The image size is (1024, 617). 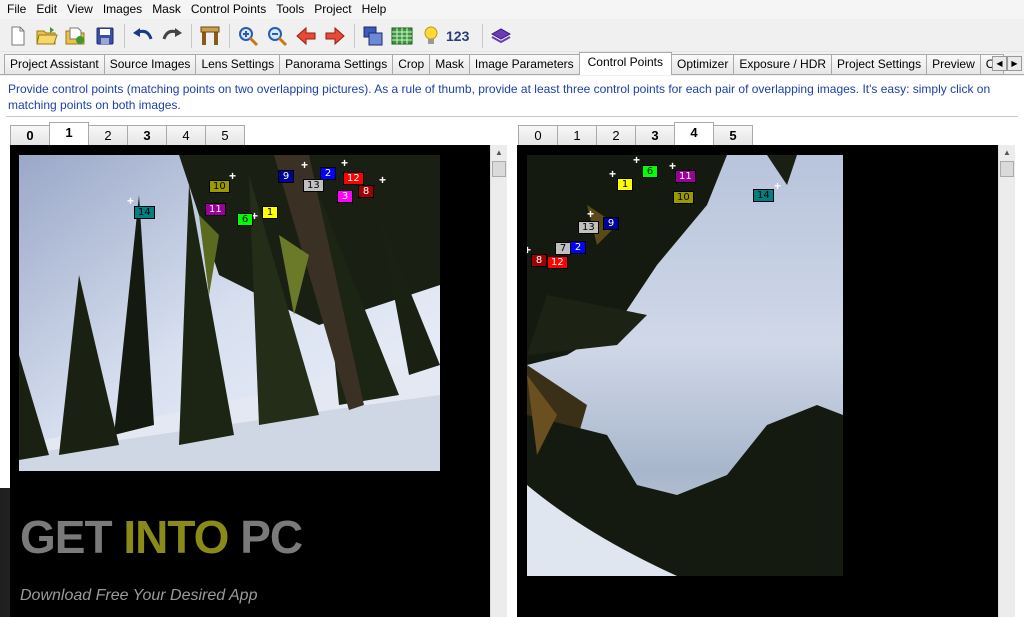 What do you see at coordinates (616, 135) in the screenshot?
I see `right-image-tab-2: 2` at bounding box center [616, 135].